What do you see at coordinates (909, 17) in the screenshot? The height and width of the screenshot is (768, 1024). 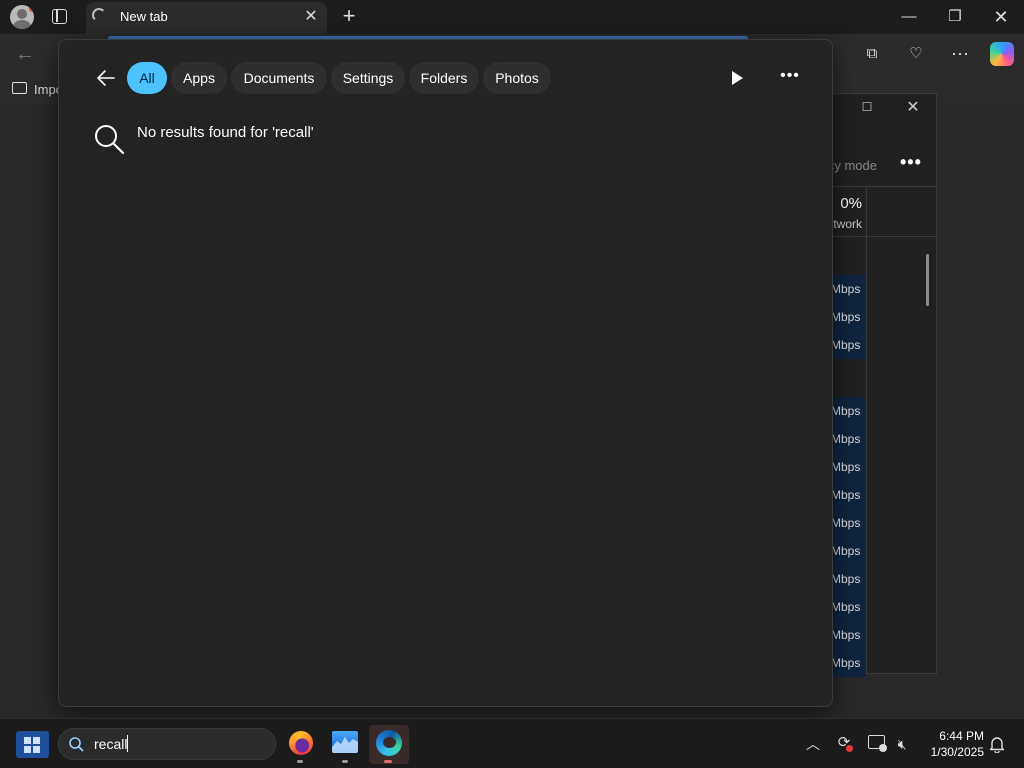 I see `minimize-icon: —` at bounding box center [909, 17].